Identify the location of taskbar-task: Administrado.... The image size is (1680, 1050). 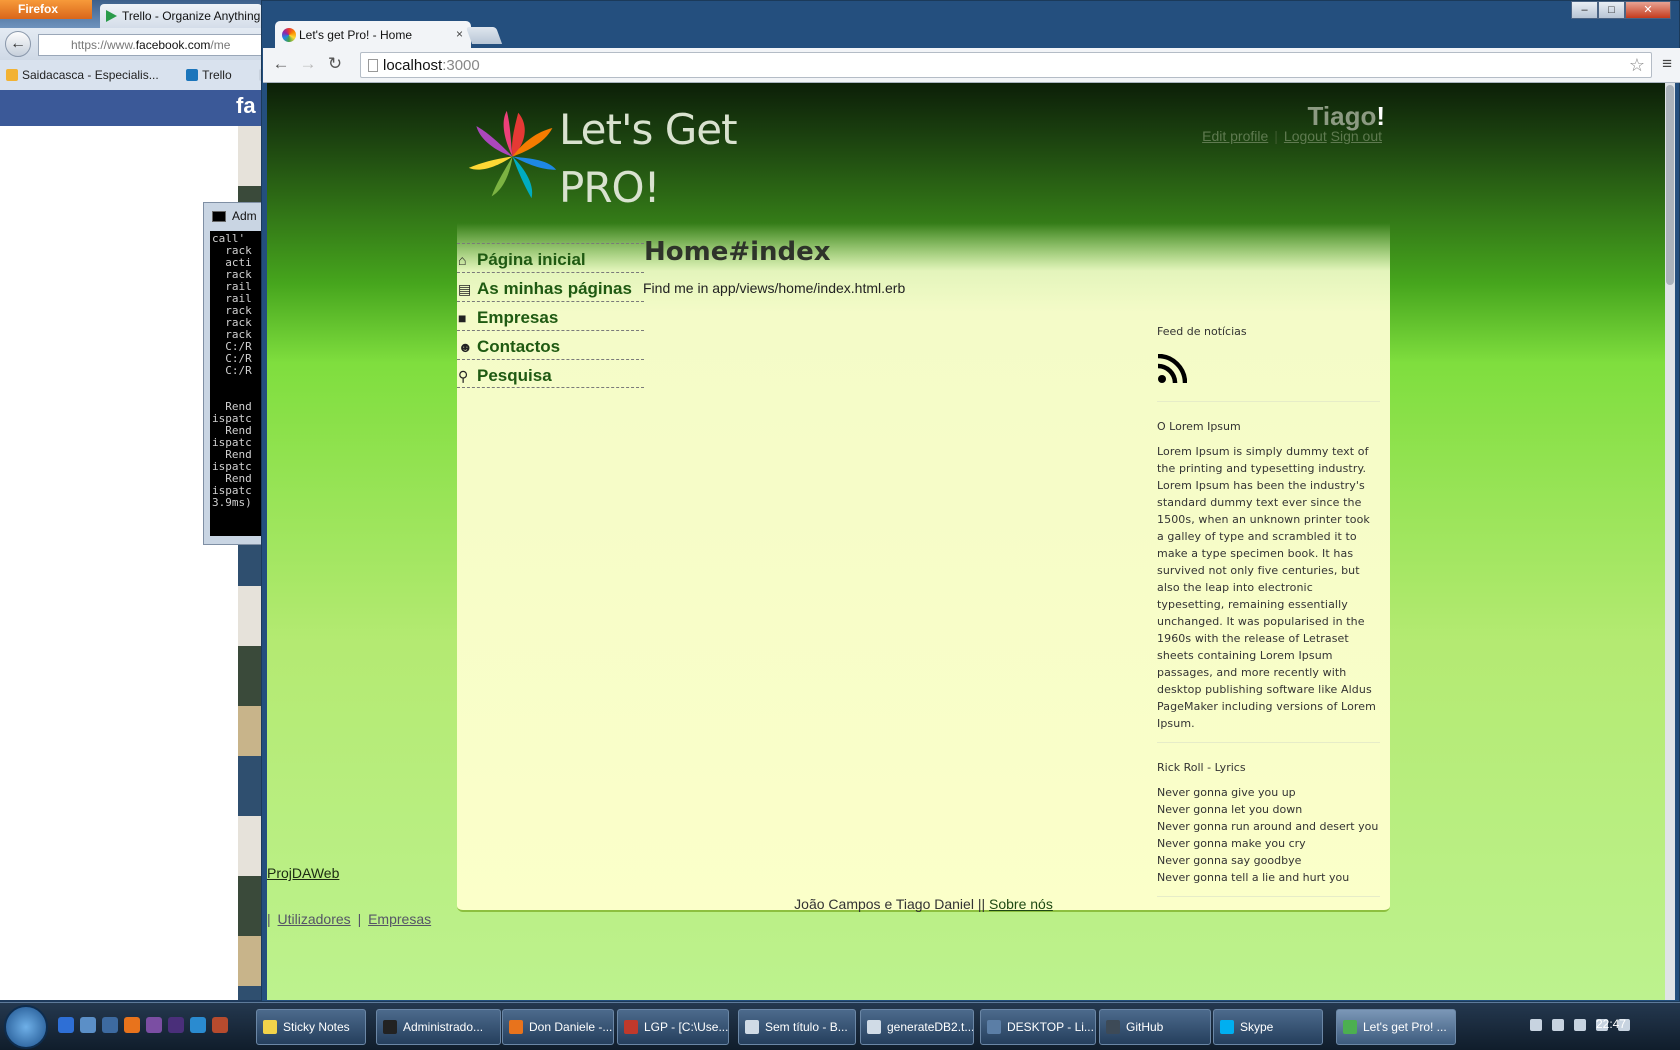
(438, 1027).